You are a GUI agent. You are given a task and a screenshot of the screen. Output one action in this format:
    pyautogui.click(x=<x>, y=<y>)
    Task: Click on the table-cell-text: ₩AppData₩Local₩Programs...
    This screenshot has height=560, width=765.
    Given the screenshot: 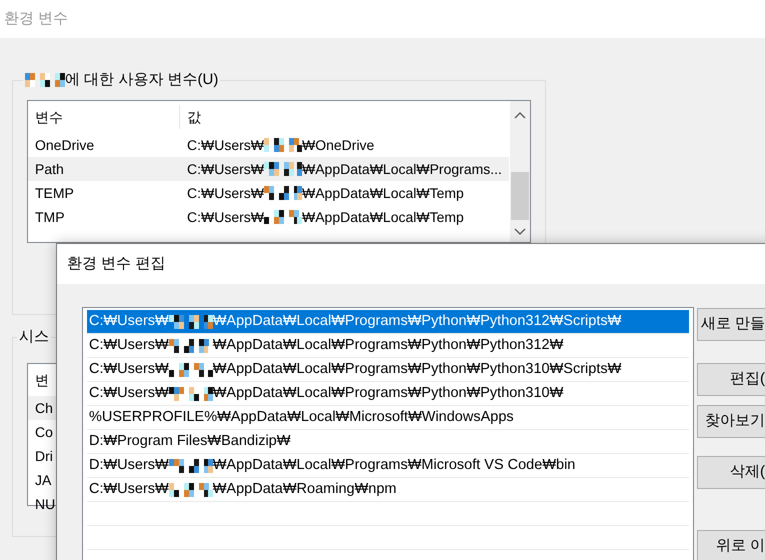 What is the action you would take?
    pyautogui.click(x=402, y=169)
    